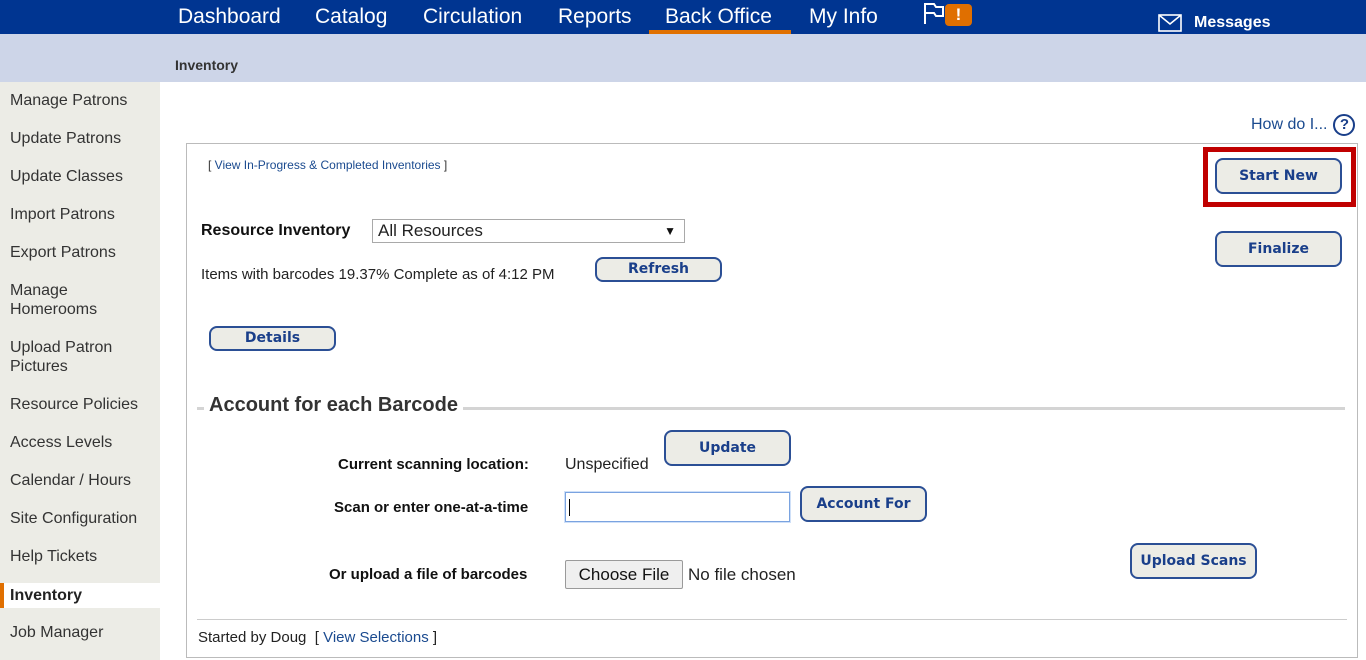 This screenshot has width=1366, height=660. I want to click on sidebar-item-help-tickets: Help Tickets, so click(80, 556).